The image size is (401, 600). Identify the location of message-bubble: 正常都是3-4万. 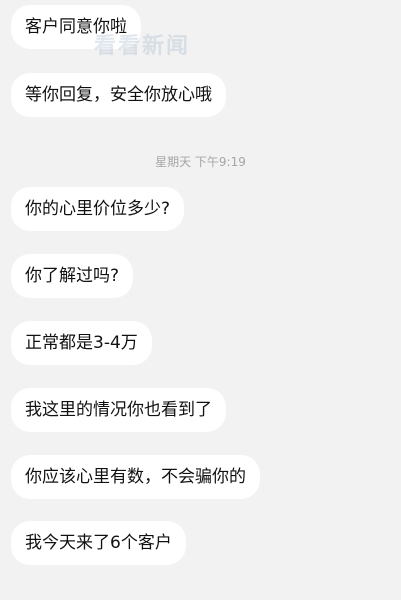
(81, 343).